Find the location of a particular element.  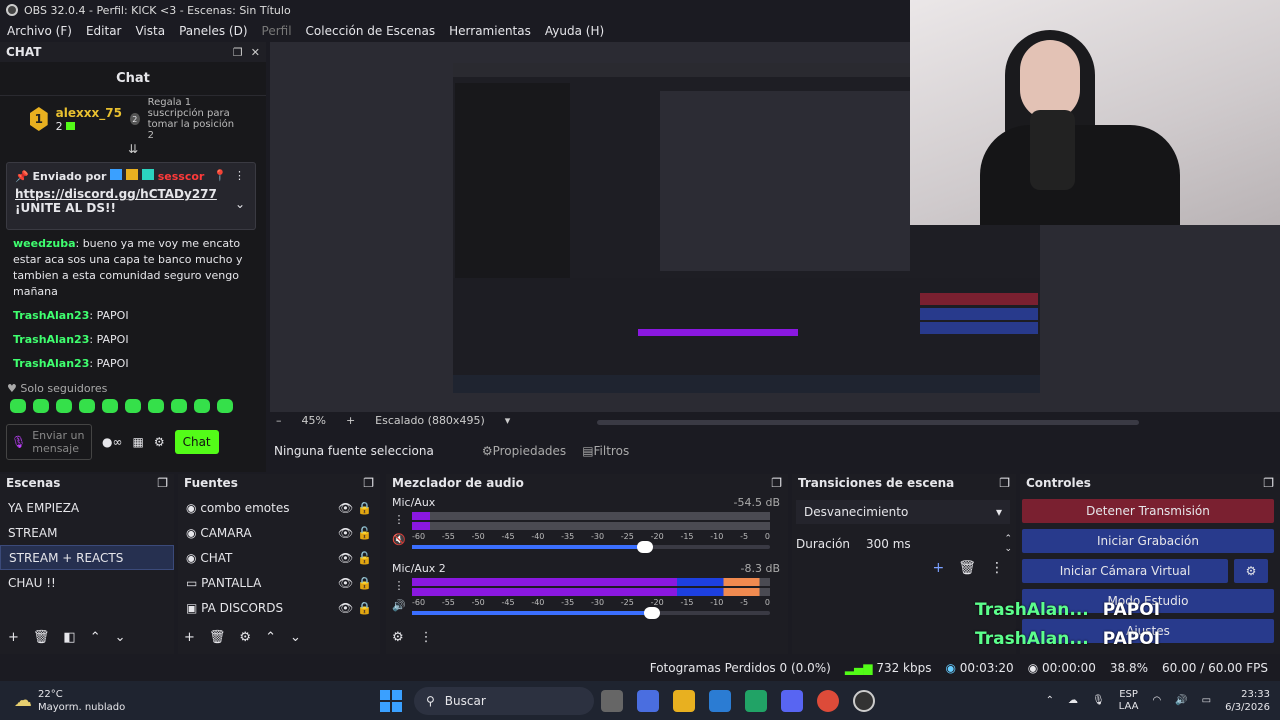

menu-archivo: Archivo (F) is located at coordinates (39, 31).